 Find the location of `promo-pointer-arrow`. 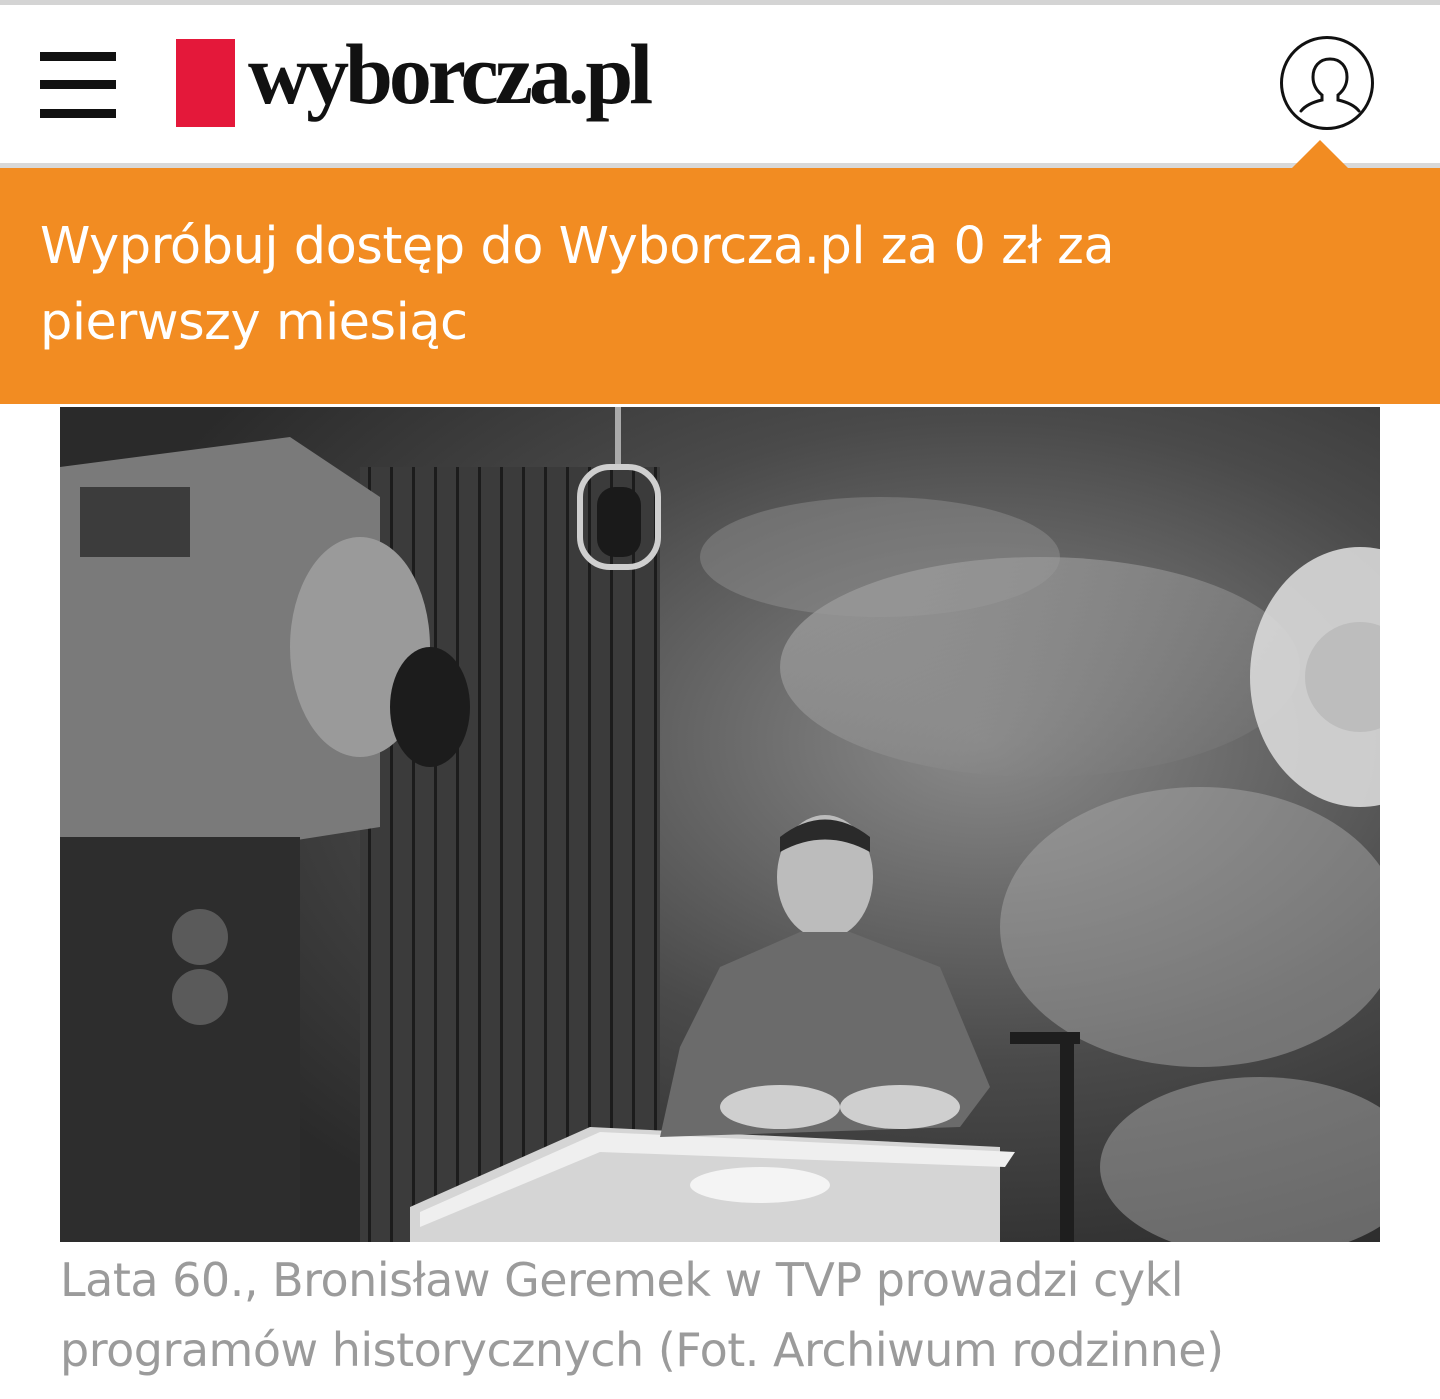

promo-pointer-arrow is located at coordinates (1320, 154).